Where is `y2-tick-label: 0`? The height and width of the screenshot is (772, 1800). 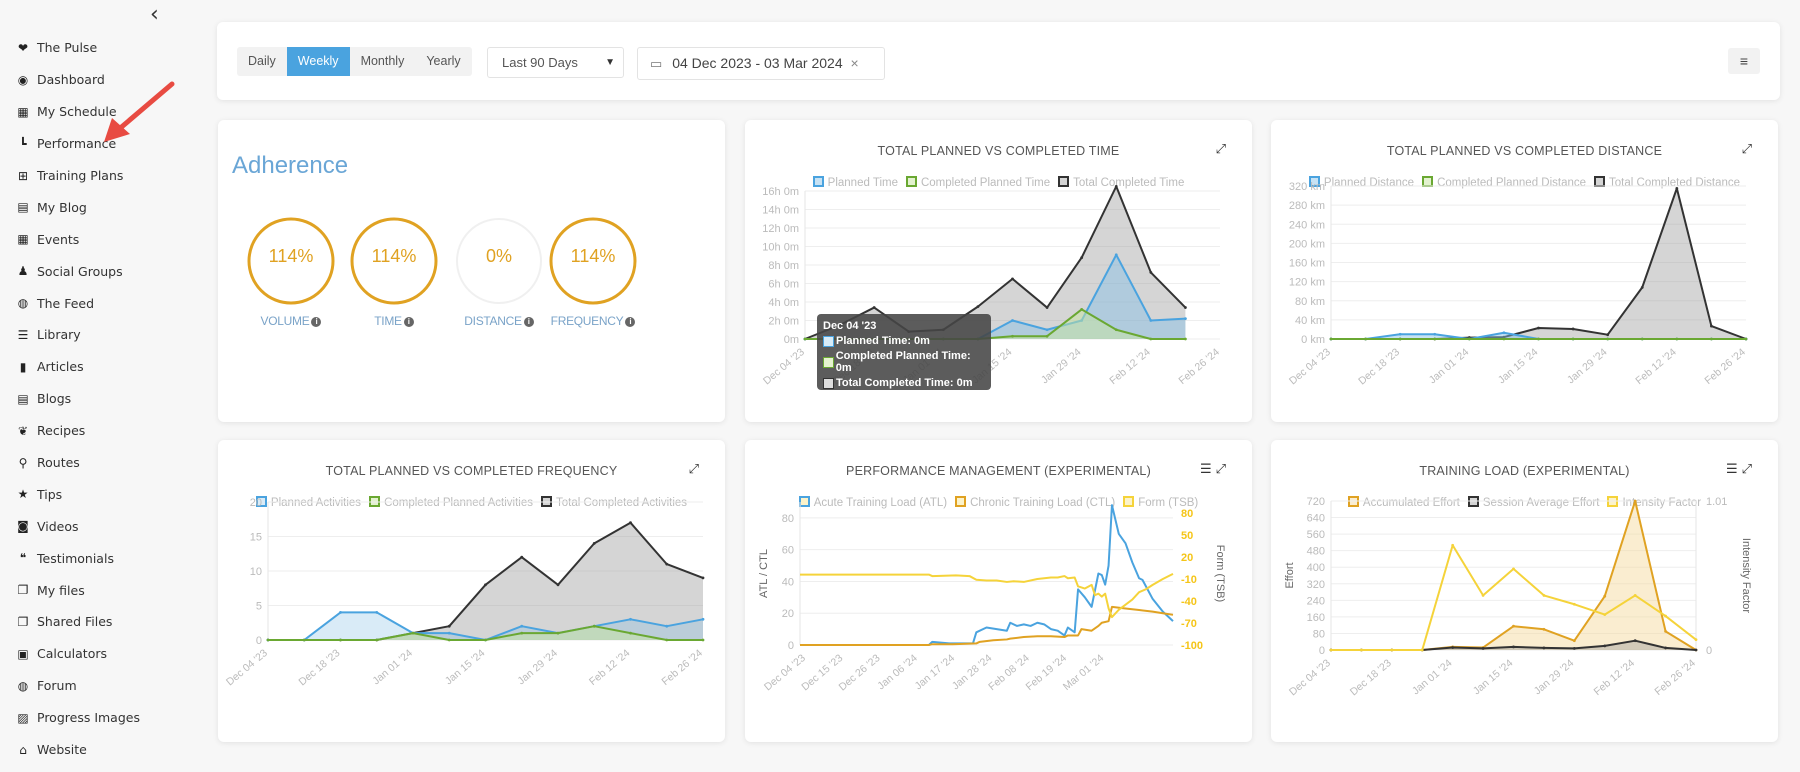 y2-tick-label: 0 is located at coordinates (1709, 651).